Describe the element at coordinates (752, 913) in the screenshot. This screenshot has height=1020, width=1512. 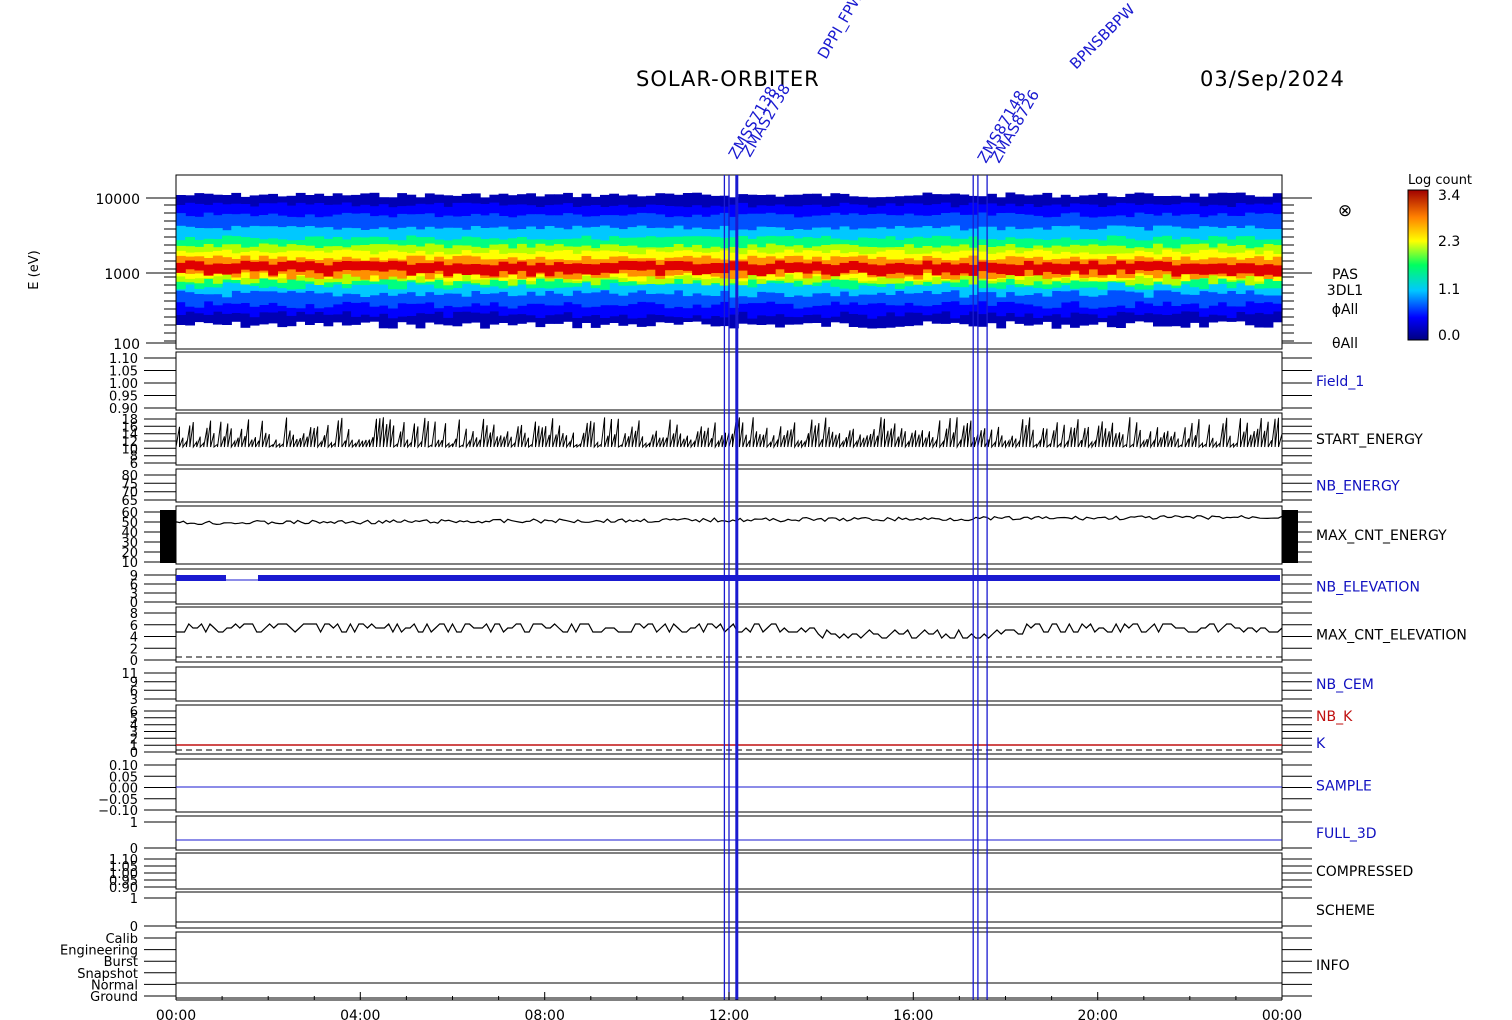
I see `panel-scheme: 10SCHEME` at that location.